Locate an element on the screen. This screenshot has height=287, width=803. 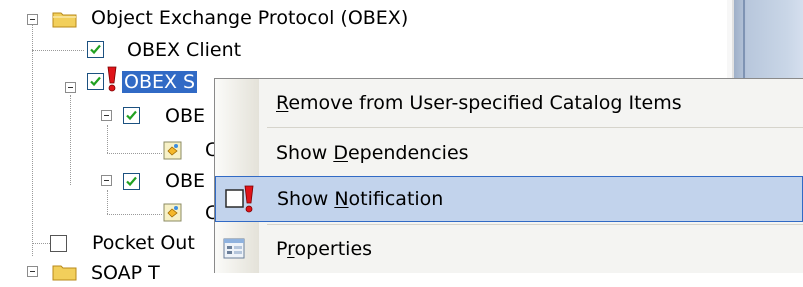
menu-item-remove-from-catalog: Remove from User-specified Catalog Items is located at coordinates (509, 103).